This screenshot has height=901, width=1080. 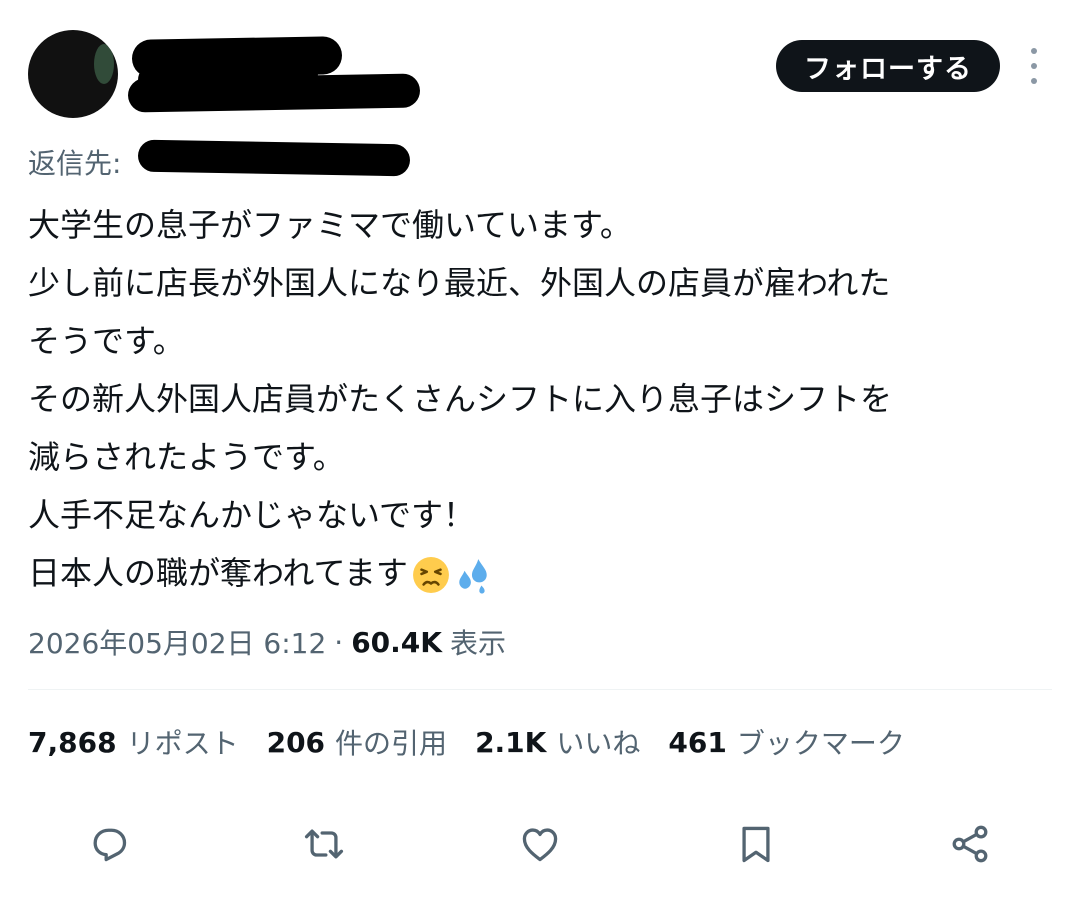 I want to click on persevering-face-emoji, so click(x=430, y=575).